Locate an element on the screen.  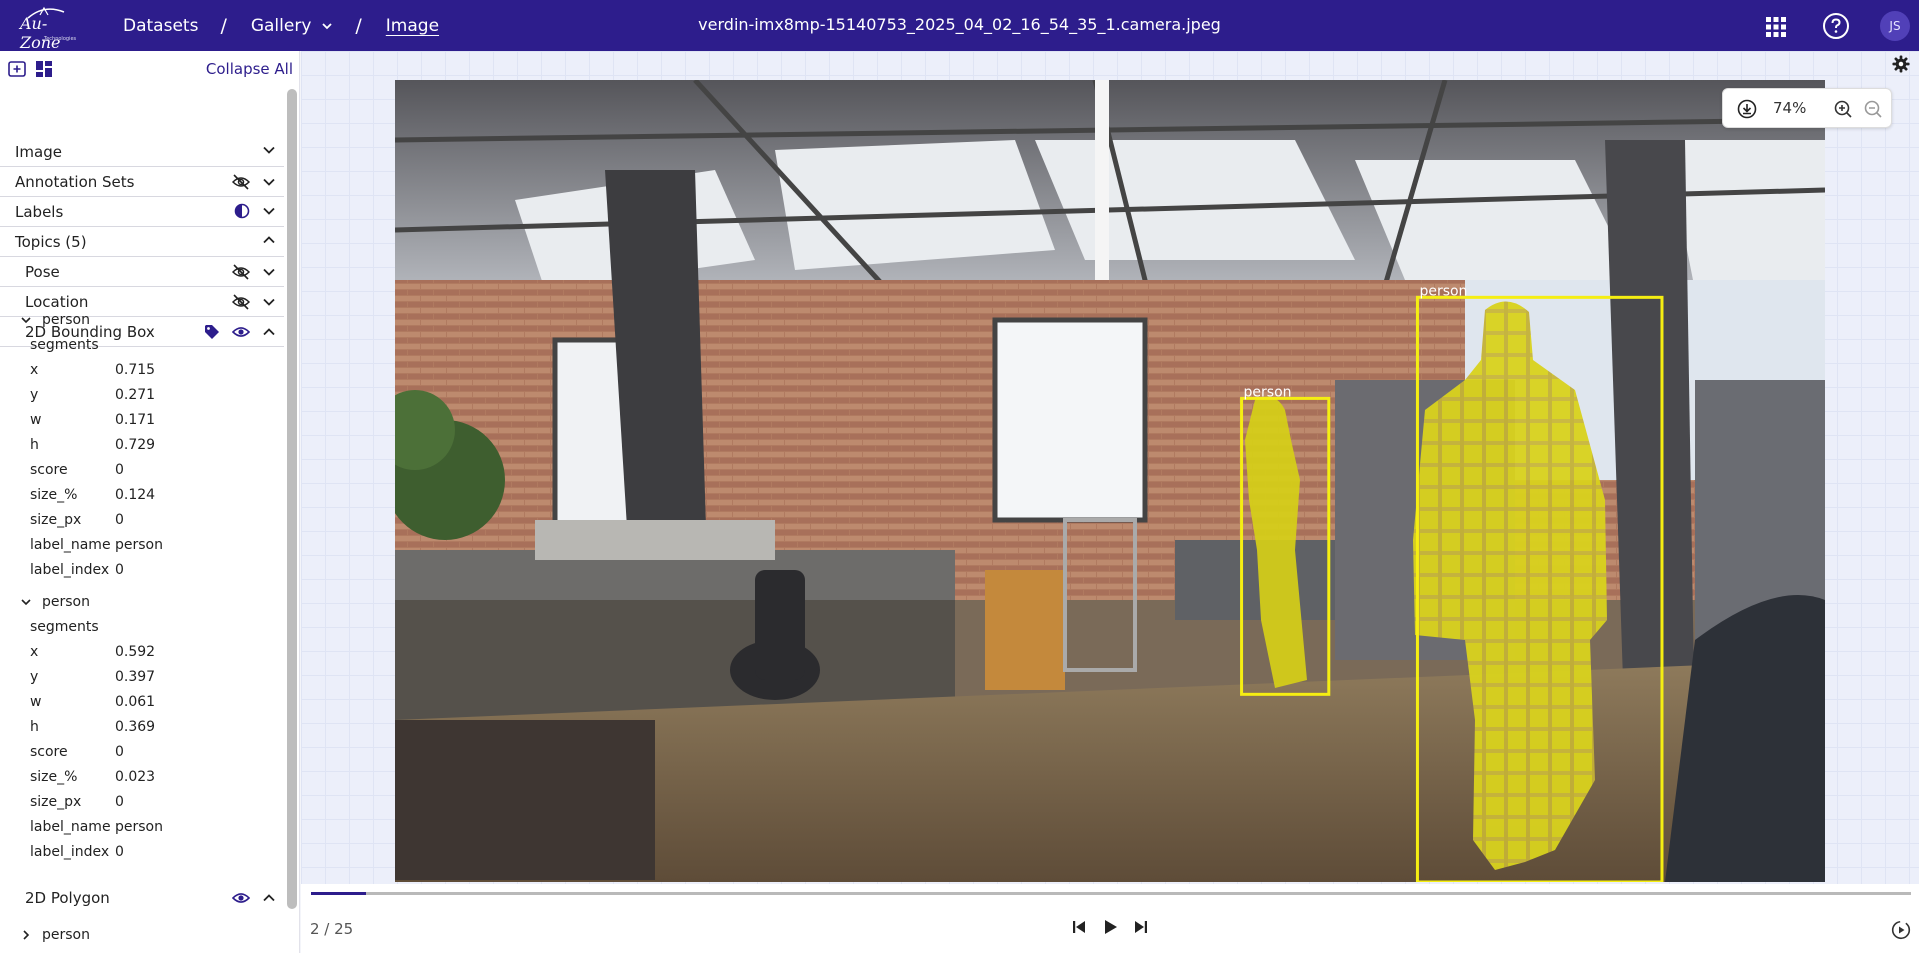
timeline-track is located at coordinates (1111, 893).